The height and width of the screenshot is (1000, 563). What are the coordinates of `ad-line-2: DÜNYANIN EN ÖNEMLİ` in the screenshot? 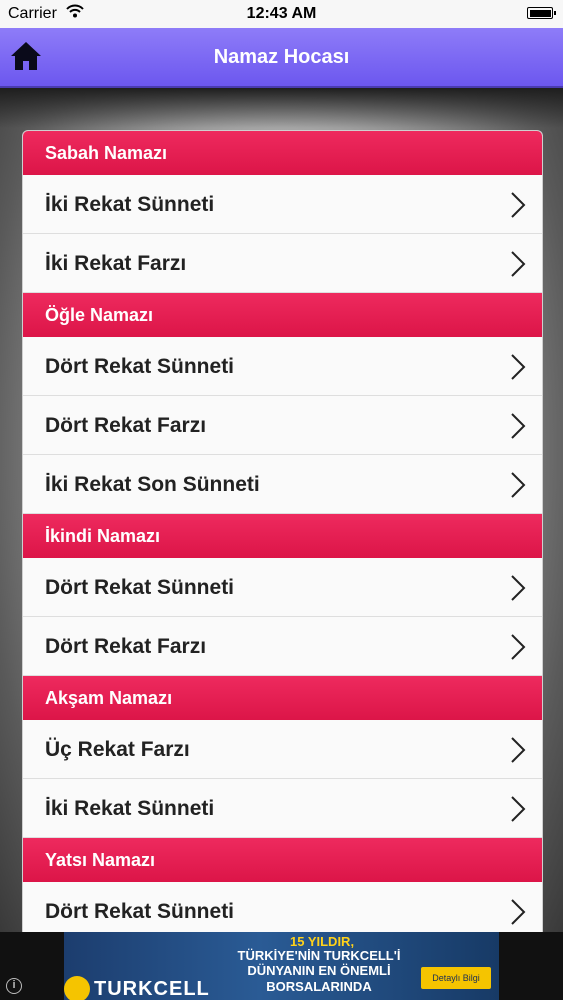 It's located at (319, 970).